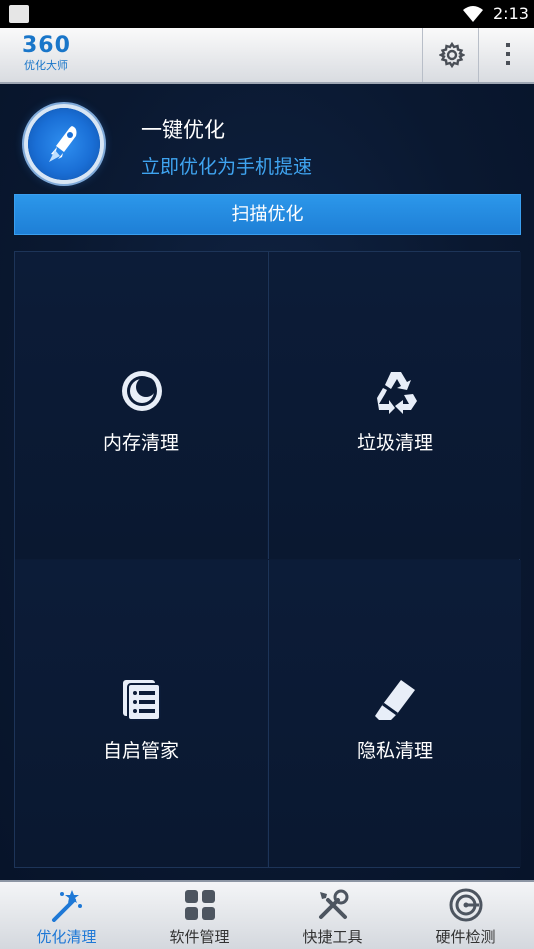  I want to click on memory-clean-icon, so click(142, 391).